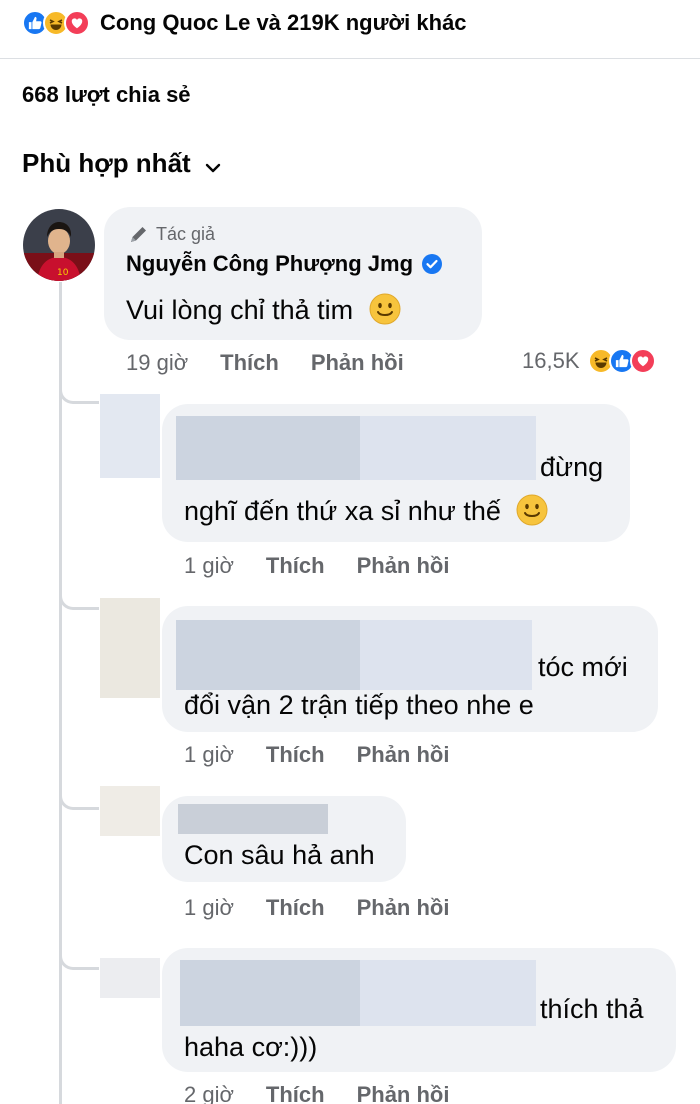 This screenshot has width=700, height=1104. Describe the element at coordinates (269, 264) in the screenshot. I see `author-name-text: Nguyễn Công Phượng Jmg` at that location.